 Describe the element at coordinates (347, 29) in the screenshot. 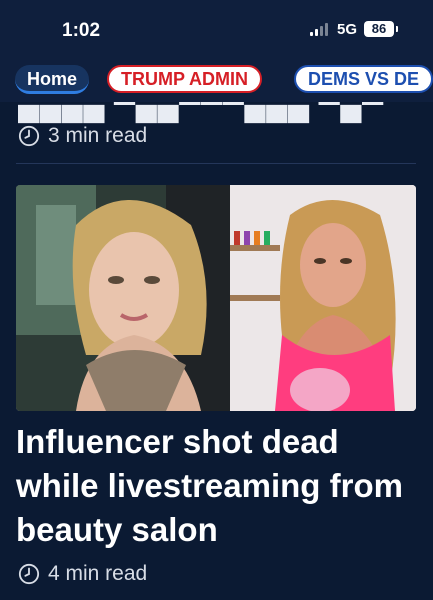

I see `network-type: 5G` at that location.